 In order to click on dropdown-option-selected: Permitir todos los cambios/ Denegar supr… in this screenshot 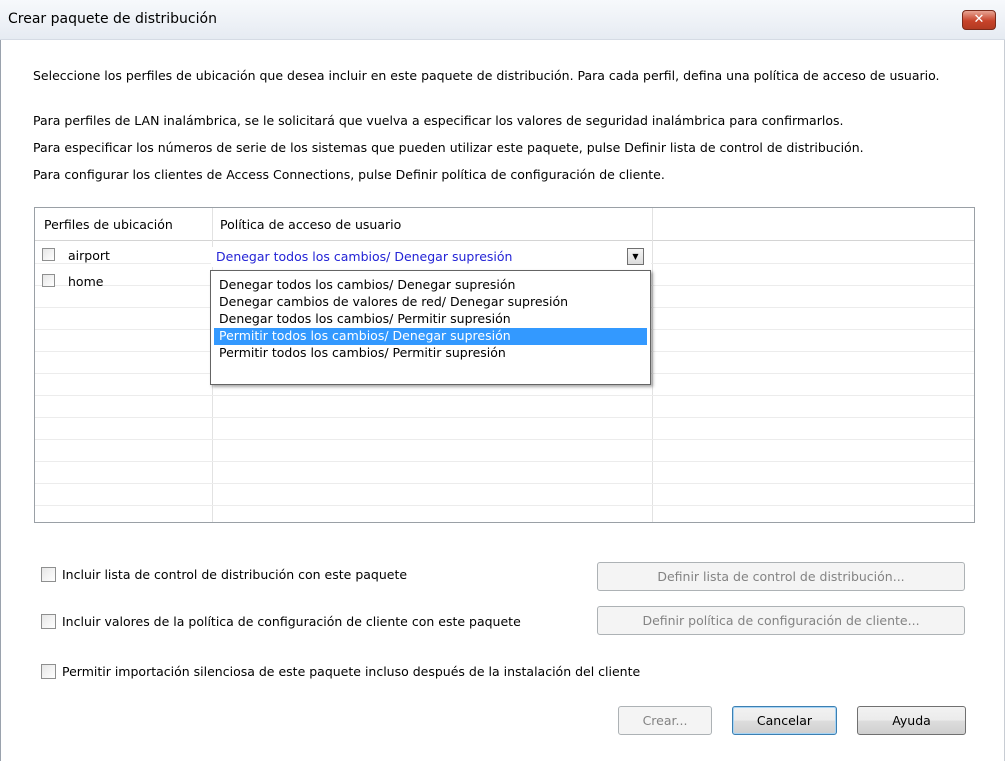, I will do `click(430, 336)`.